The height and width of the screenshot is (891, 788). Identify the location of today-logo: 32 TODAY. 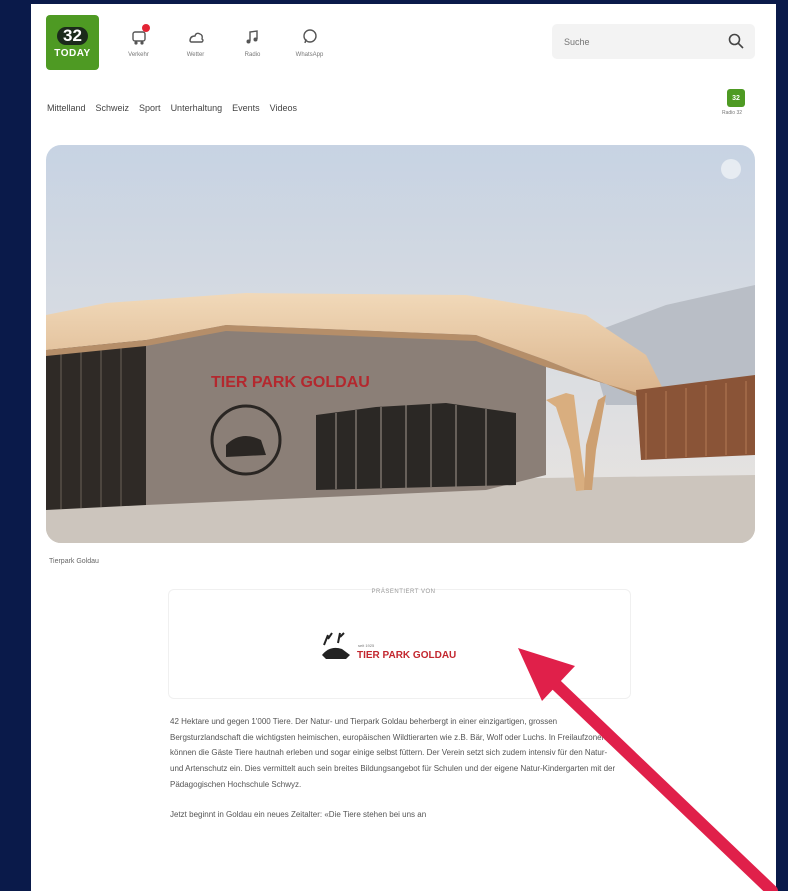
(72, 42).